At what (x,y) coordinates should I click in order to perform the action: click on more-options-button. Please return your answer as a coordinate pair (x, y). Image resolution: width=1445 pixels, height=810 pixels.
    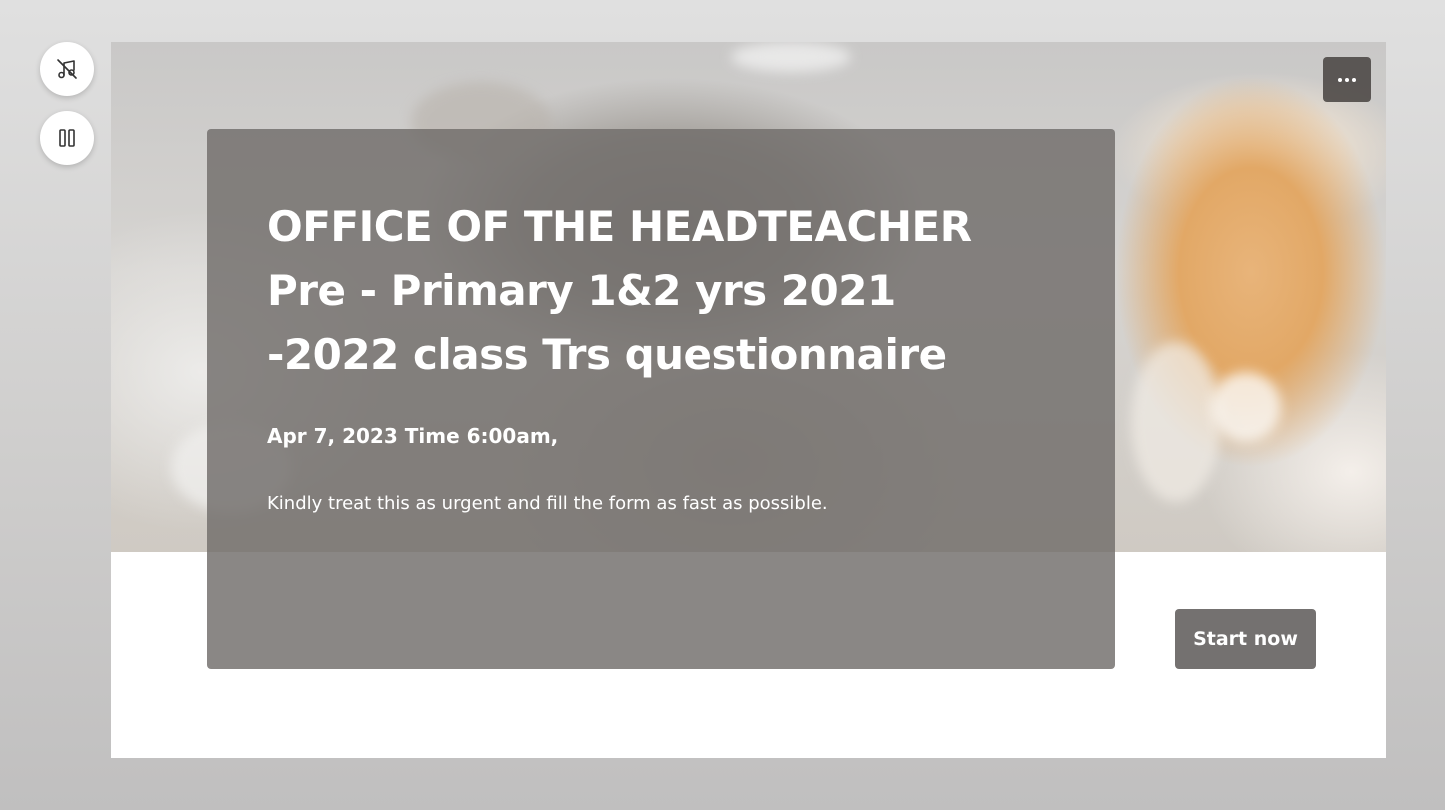
    Looking at the image, I should click on (1347, 79).